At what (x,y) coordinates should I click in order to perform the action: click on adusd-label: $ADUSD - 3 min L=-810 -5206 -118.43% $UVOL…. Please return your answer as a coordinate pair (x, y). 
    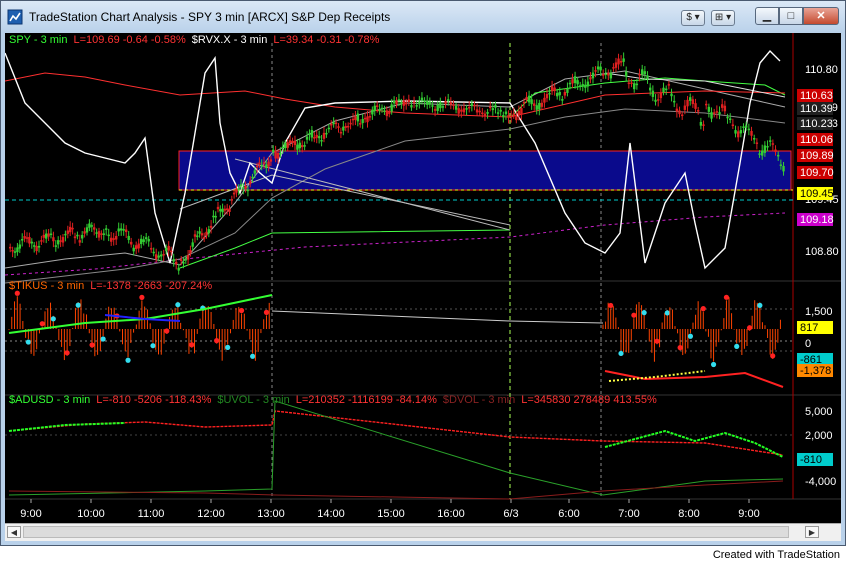
    Looking at the image, I should click on (333, 400).